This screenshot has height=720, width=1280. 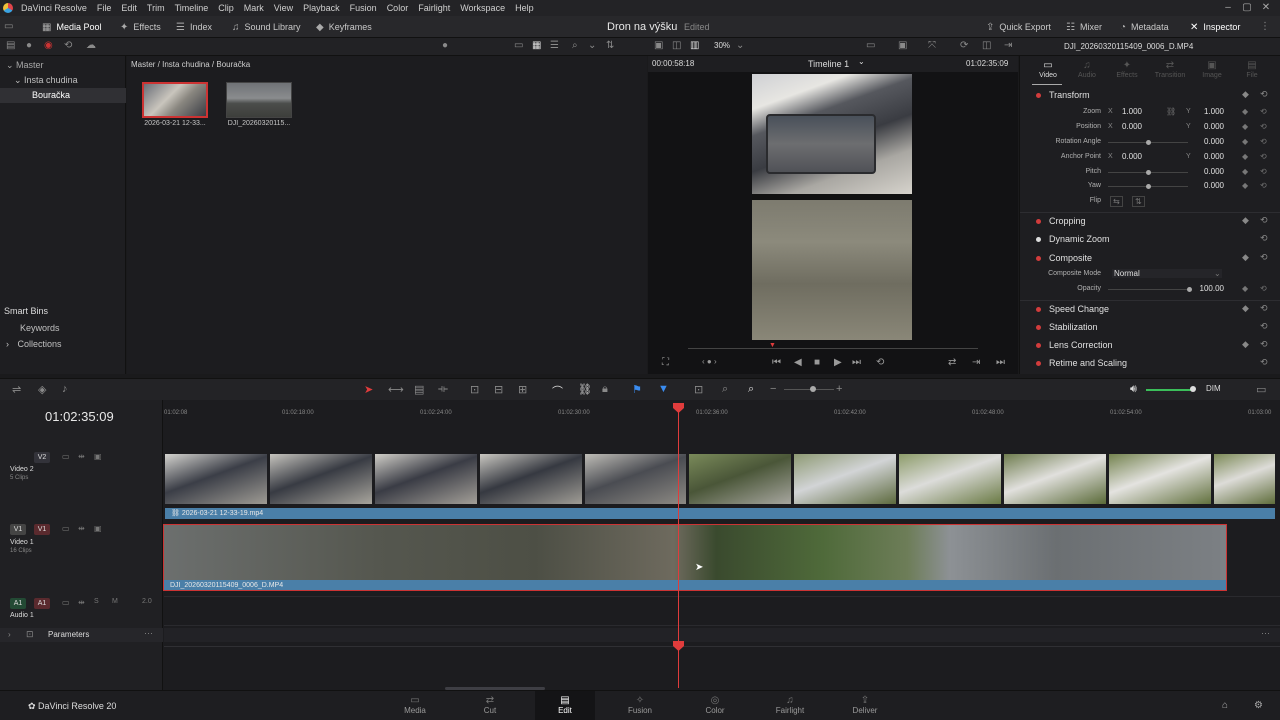 I want to click on section-retime-scaling: Retime and Scaling ⟲, so click(x=1150, y=364).